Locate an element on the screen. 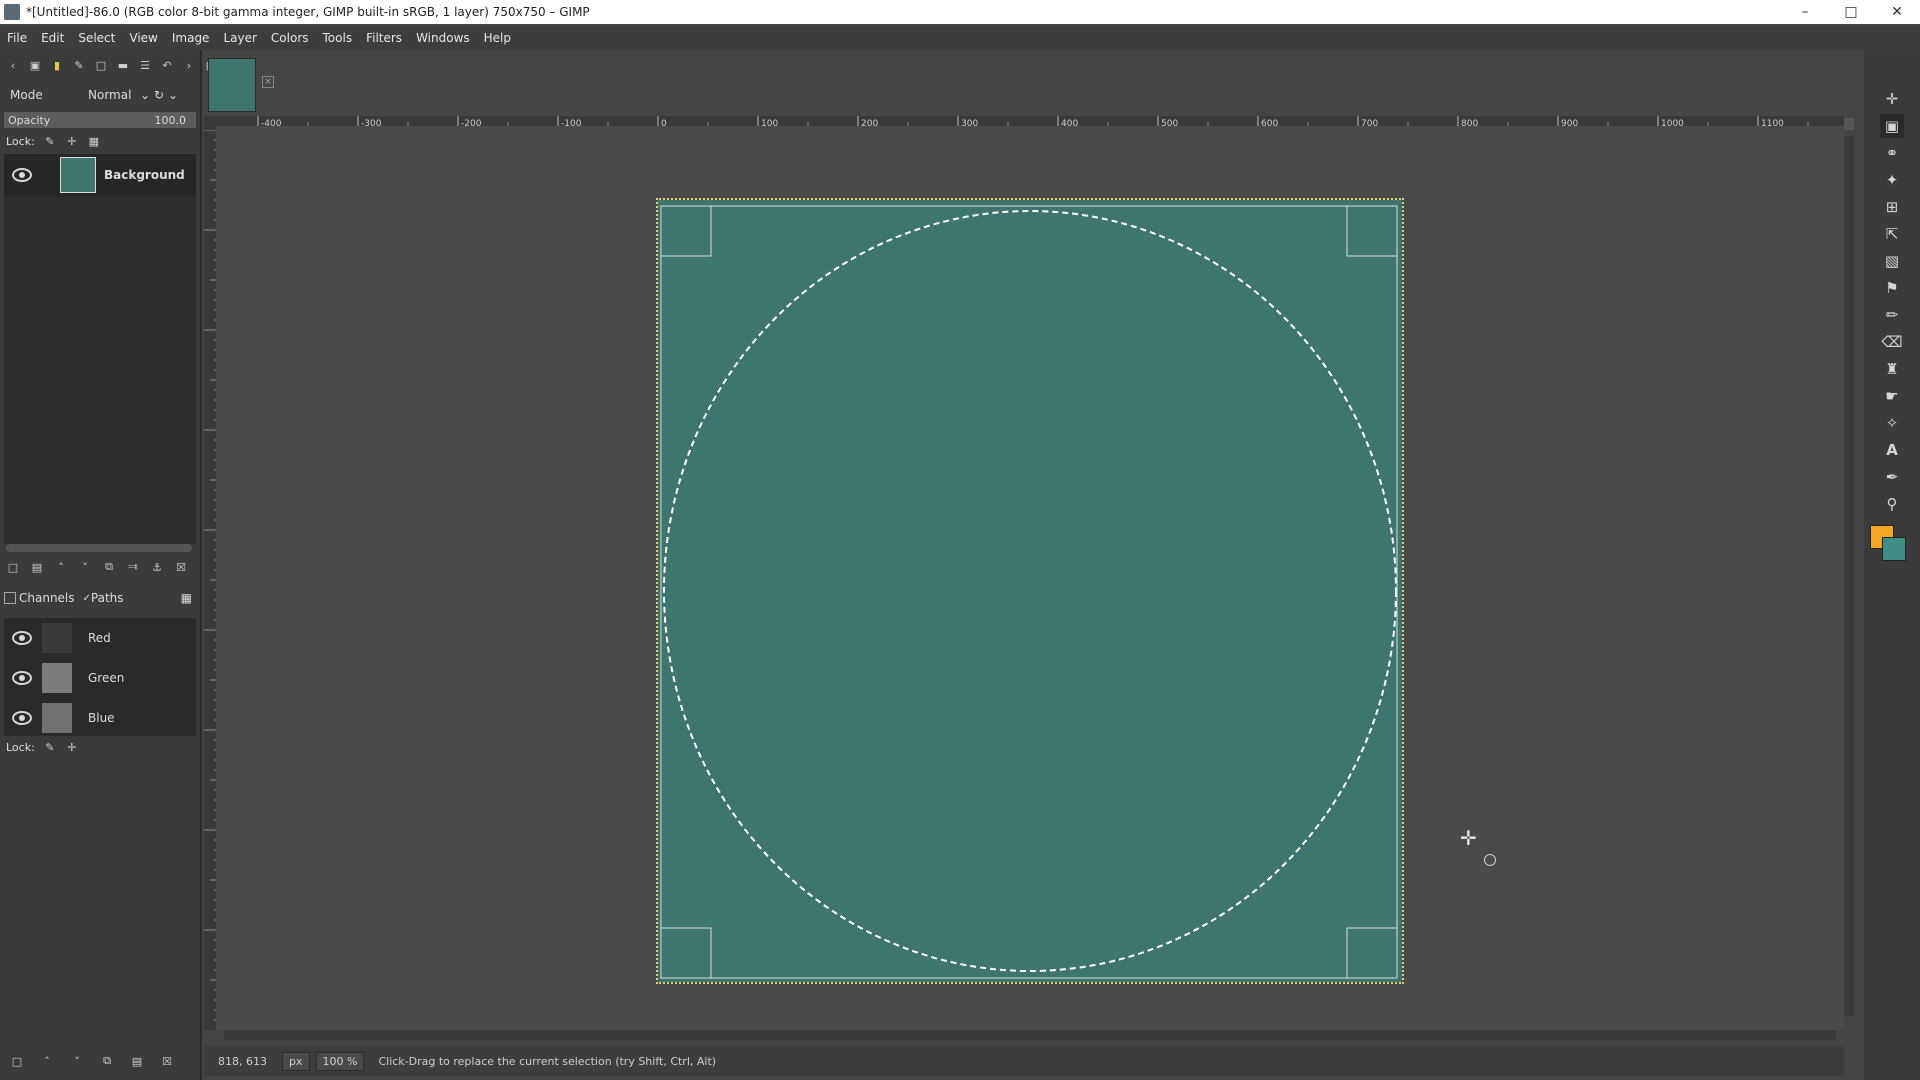 The image size is (1920, 1080). bucket-fill-icon: ⚑ is located at coordinates (1892, 288).